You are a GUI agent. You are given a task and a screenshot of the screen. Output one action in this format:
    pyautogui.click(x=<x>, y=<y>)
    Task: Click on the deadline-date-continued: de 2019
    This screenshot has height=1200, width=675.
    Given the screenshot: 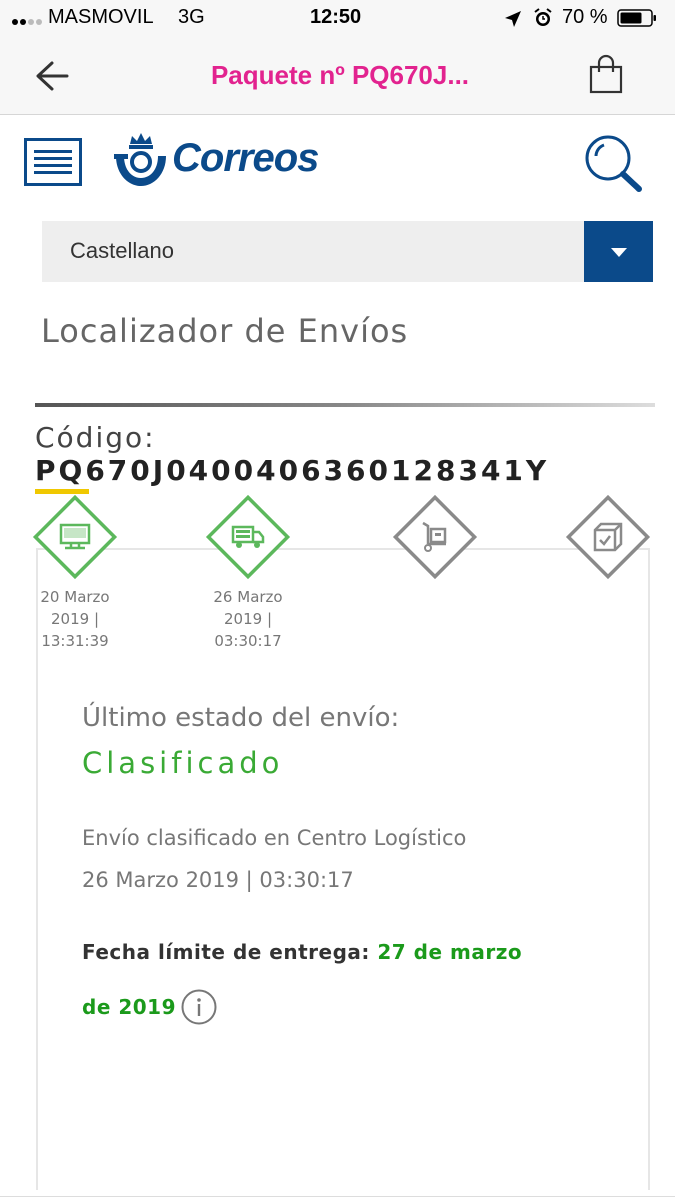 What is the action you would take?
    pyautogui.click(x=129, y=1007)
    